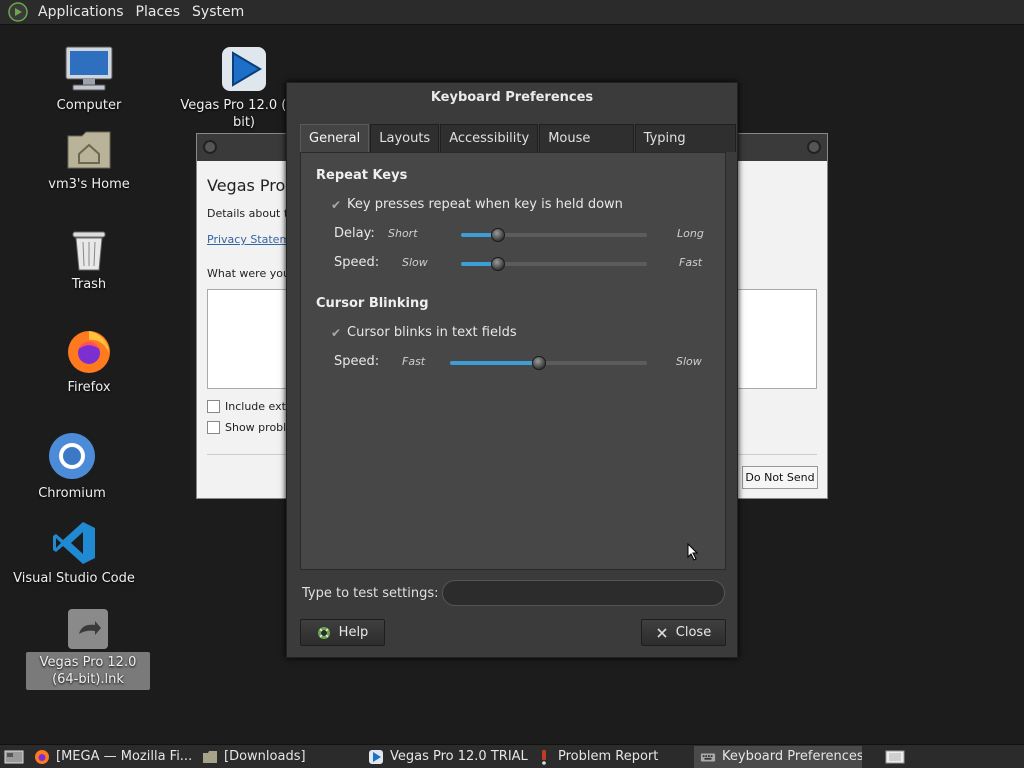  What do you see at coordinates (357, 361) in the screenshot?
I see `blink-speed-label: Speed:` at bounding box center [357, 361].